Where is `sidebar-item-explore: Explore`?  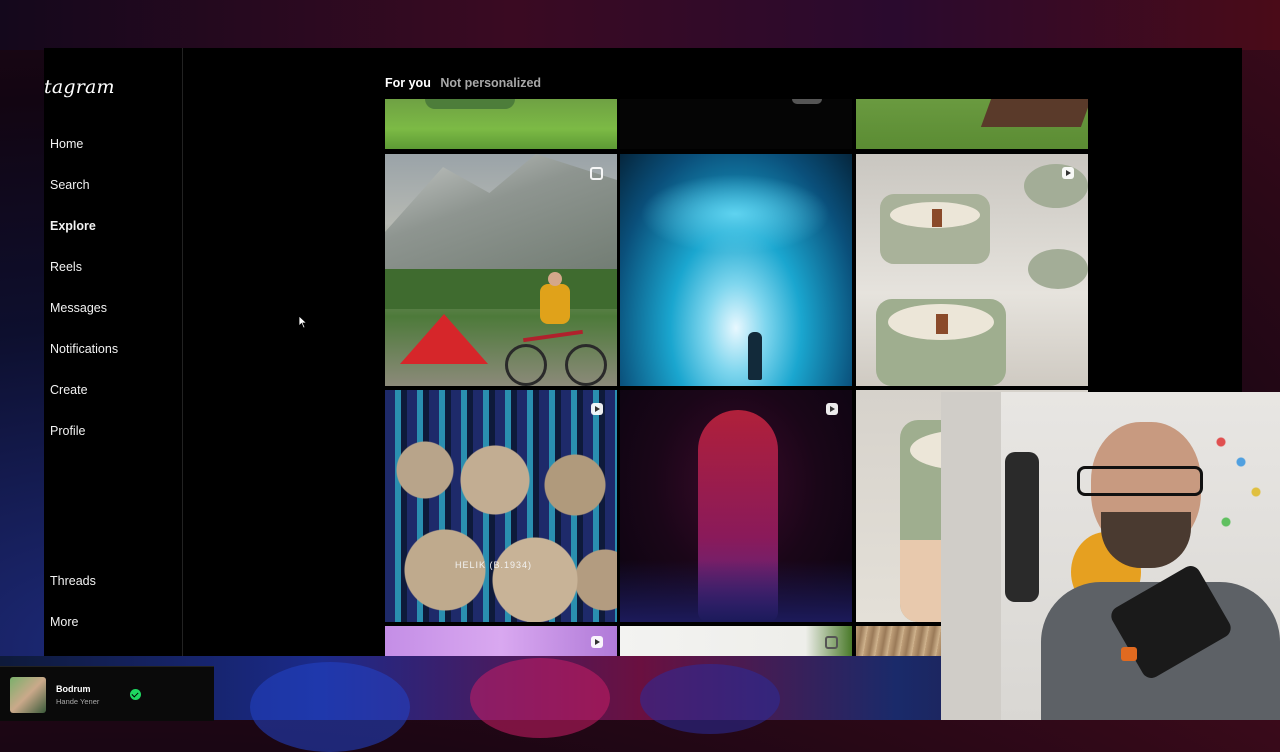 sidebar-item-explore: Explore is located at coordinates (73, 226).